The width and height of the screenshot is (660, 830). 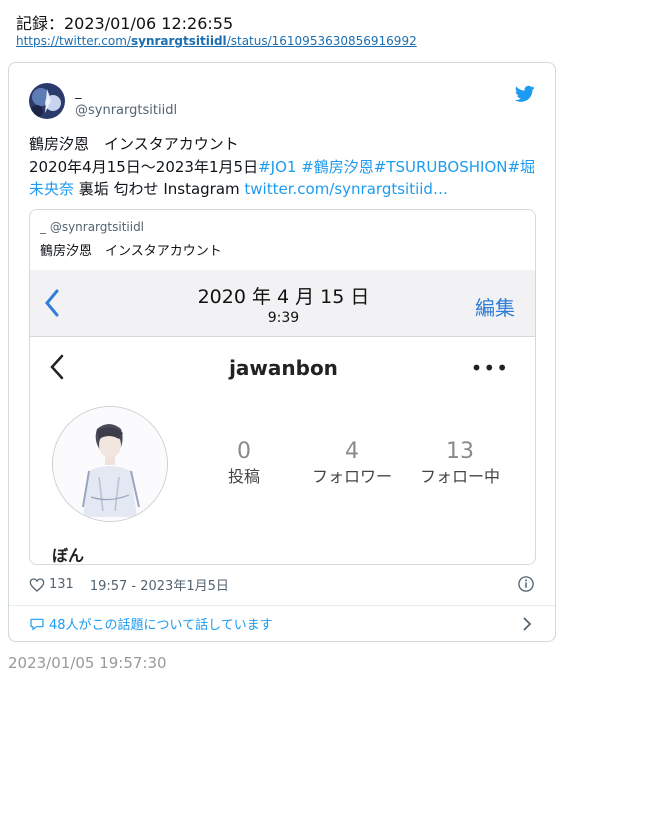 What do you see at coordinates (161, 625) in the screenshot?
I see `discussion-text: 48人がこの話題について話しています` at bounding box center [161, 625].